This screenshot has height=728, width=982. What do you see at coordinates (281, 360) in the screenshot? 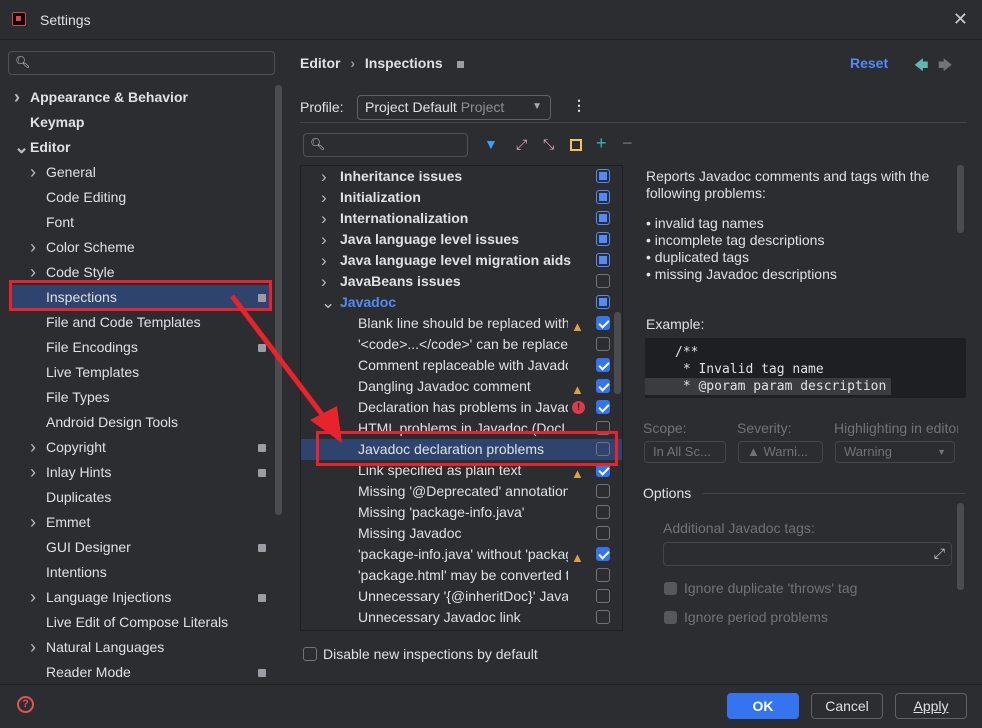
I see `arrow-line` at bounding box center [281, 360].